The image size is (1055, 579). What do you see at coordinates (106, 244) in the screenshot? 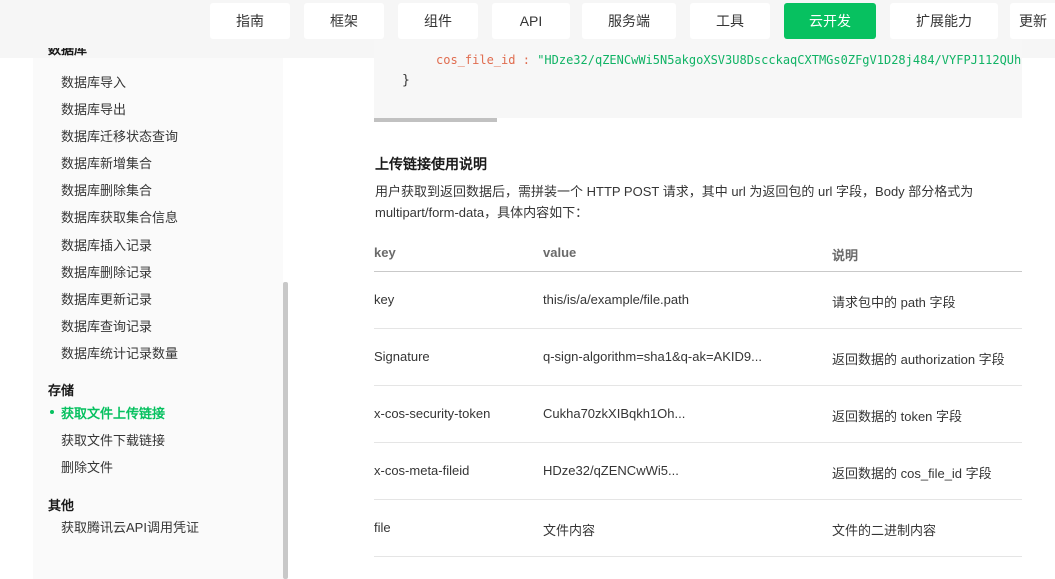
I see `sidebar-item-db-insert-record: 数据库插入记录` at bounding box center [106, 244].